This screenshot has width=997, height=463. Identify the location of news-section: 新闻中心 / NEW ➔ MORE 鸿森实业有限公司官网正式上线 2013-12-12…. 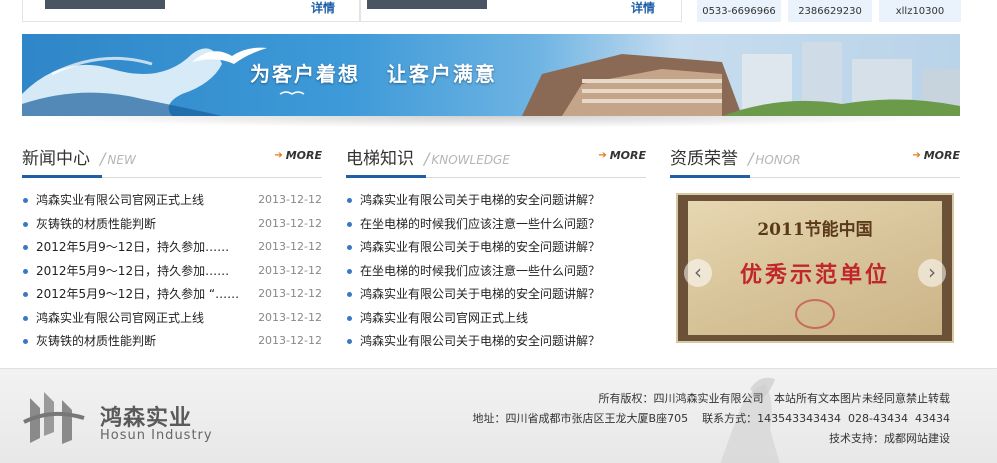
(172, 244).